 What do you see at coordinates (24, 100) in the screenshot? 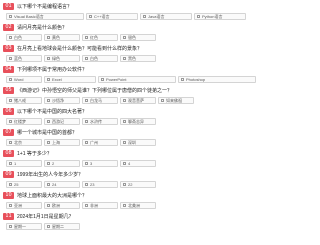
I see `answer-option: 猪八戒` at bounding box center [24, 100].